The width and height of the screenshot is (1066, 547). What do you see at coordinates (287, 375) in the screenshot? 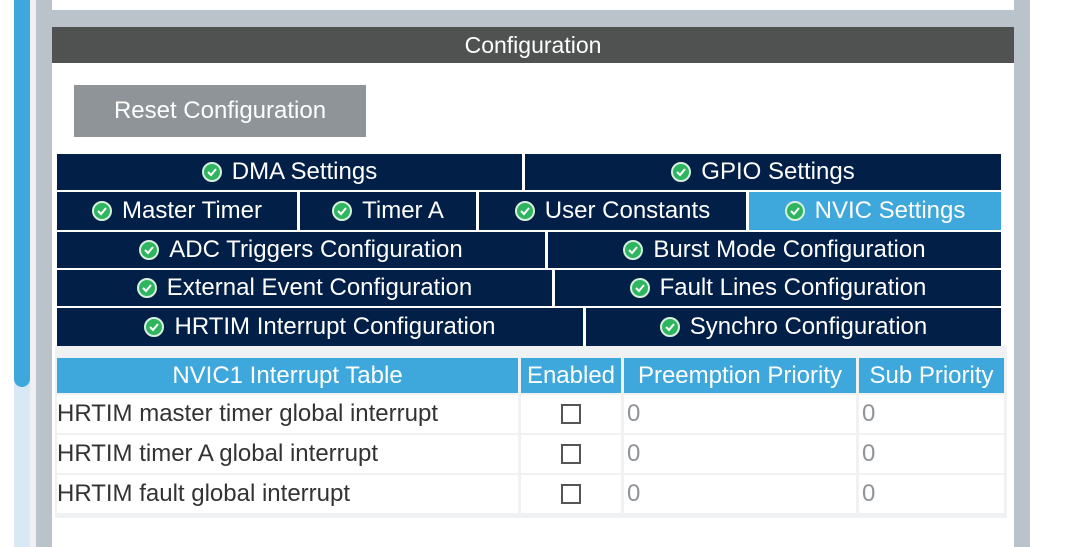
I see `column-header-table: NVIC1 Interrupt Table` at bounding box center [287, 375].